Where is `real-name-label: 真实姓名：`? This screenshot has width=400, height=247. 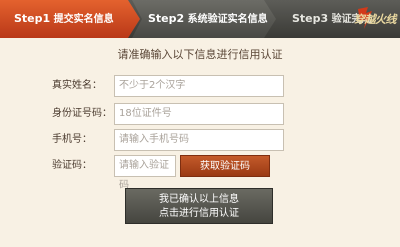 real-name-label: 真实姓名： is located at coordinates (77, 85).